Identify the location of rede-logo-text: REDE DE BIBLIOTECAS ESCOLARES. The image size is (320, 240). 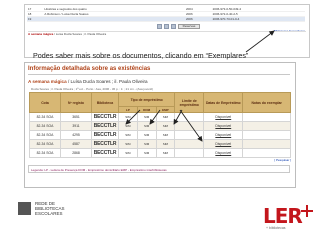
(50, 208).